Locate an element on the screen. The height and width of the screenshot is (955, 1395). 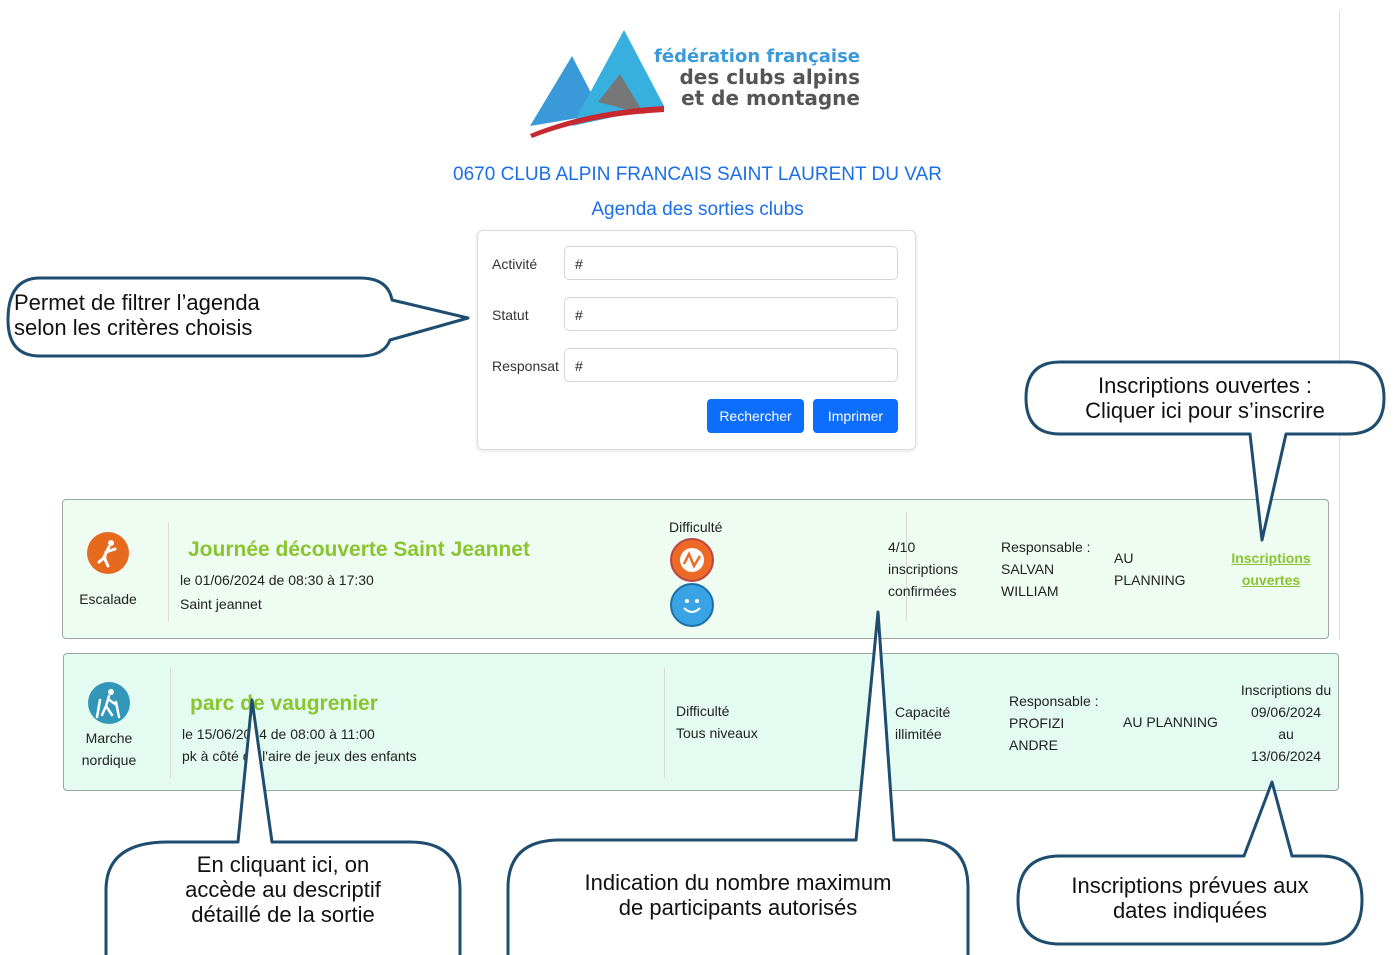
callout-dates-line-1: Inscriptions prévues aux is located at coordinates (1190, 885).